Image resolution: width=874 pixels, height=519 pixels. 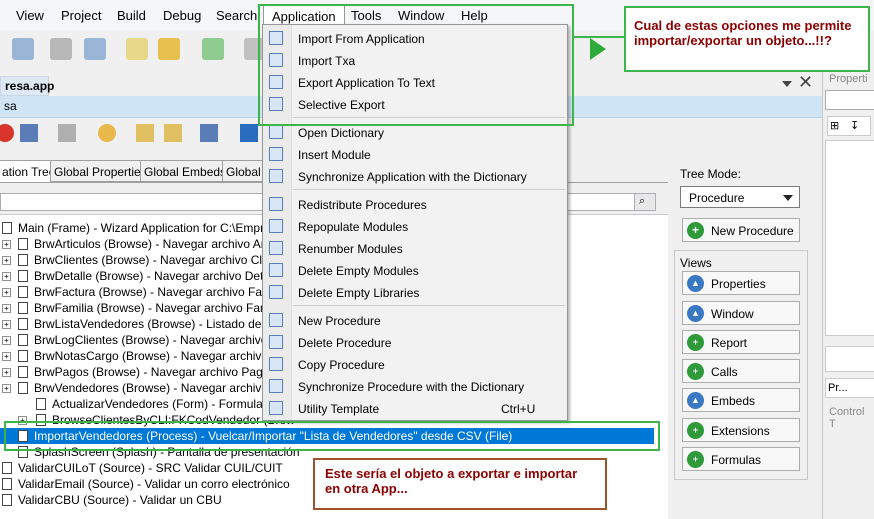 I want to click on sort-az-icon: ↧, so click(x=854, y=125).